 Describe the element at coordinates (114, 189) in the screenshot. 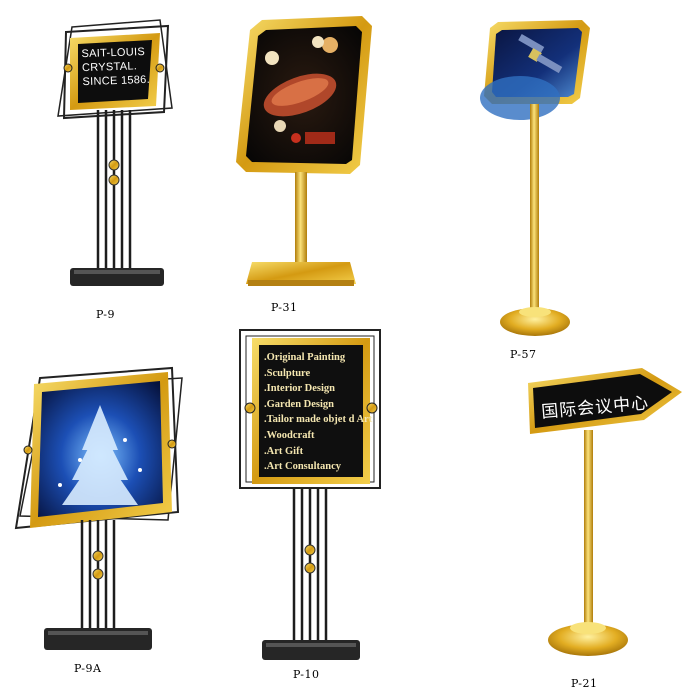

I see `p9-legs` at that location.